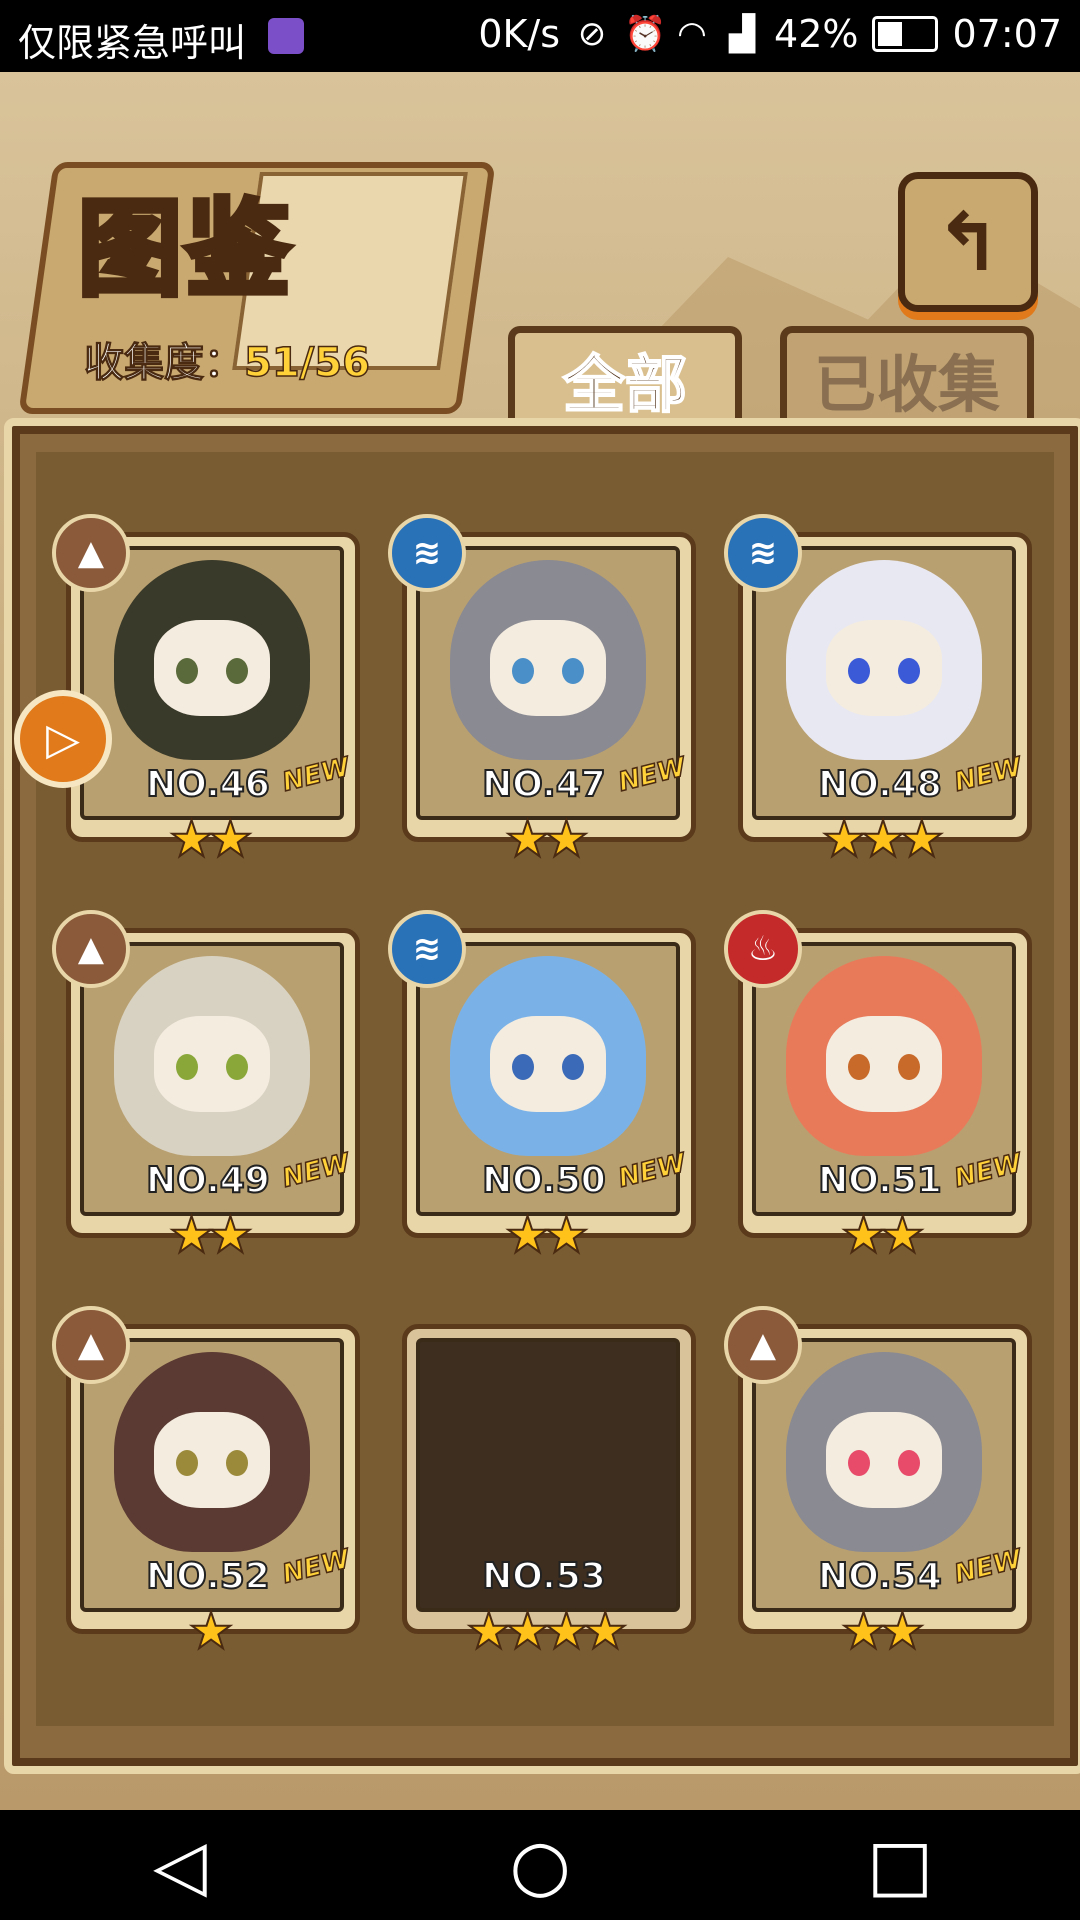  What do you see at coordinates (878, 1483) in the screenshot?
I see `monster-card: NO.54 NEW ★★ ▲` at bounding box center [878, 1483].